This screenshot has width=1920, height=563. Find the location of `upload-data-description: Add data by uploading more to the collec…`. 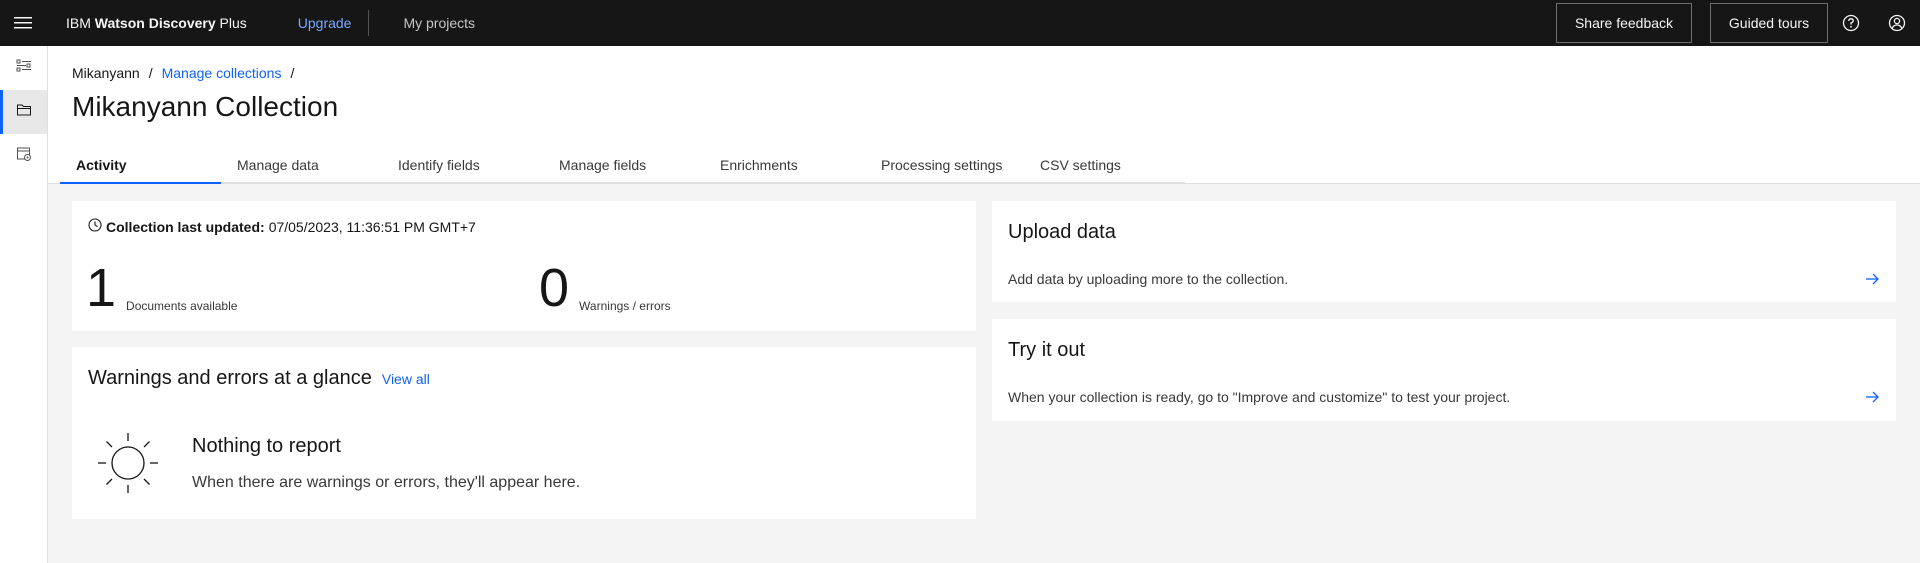

upload-data-description: Add data by uploading more to the collec… is located at coordinates (1148, 279).